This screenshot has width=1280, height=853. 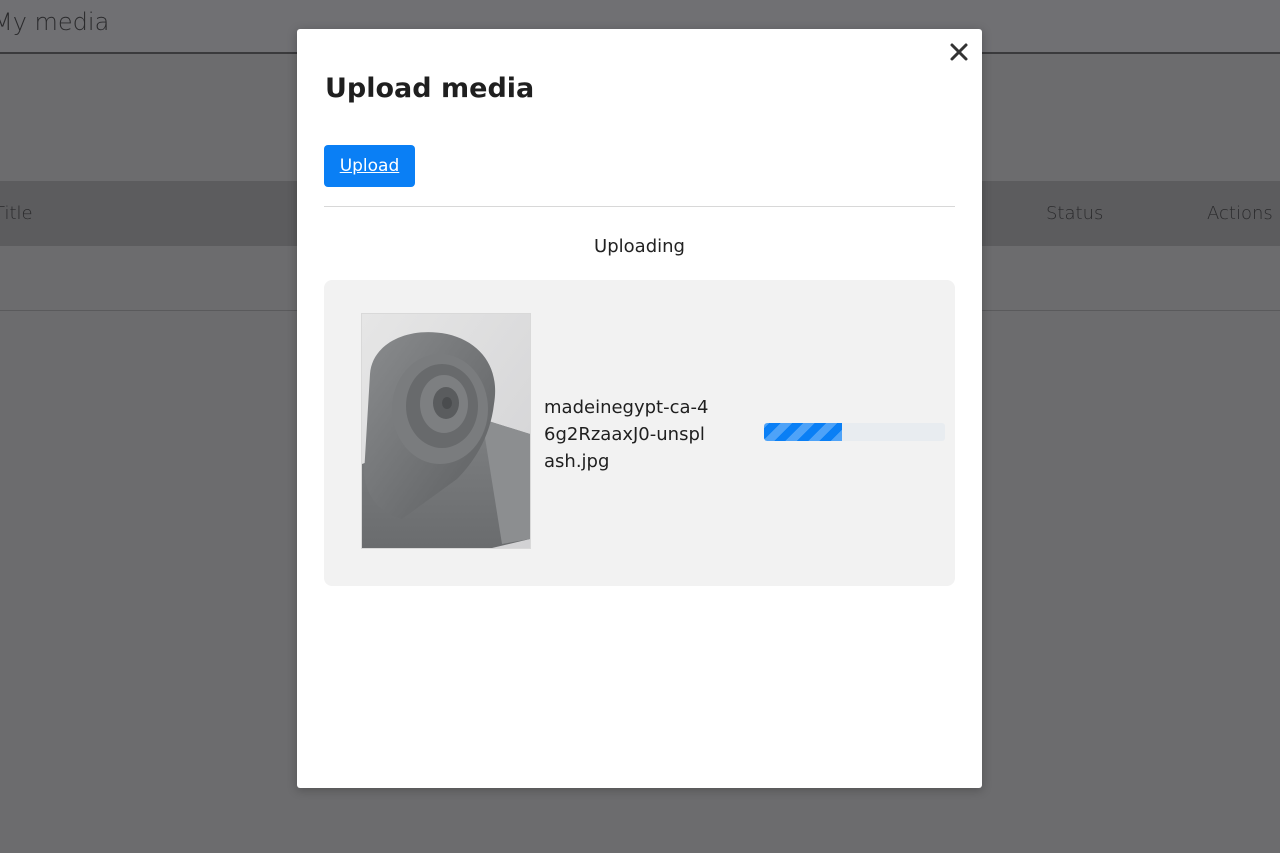 What do you see at coordinates (55, 22) in the screenshot?
I see `page-title: My media` at bounding box center [55, 22].